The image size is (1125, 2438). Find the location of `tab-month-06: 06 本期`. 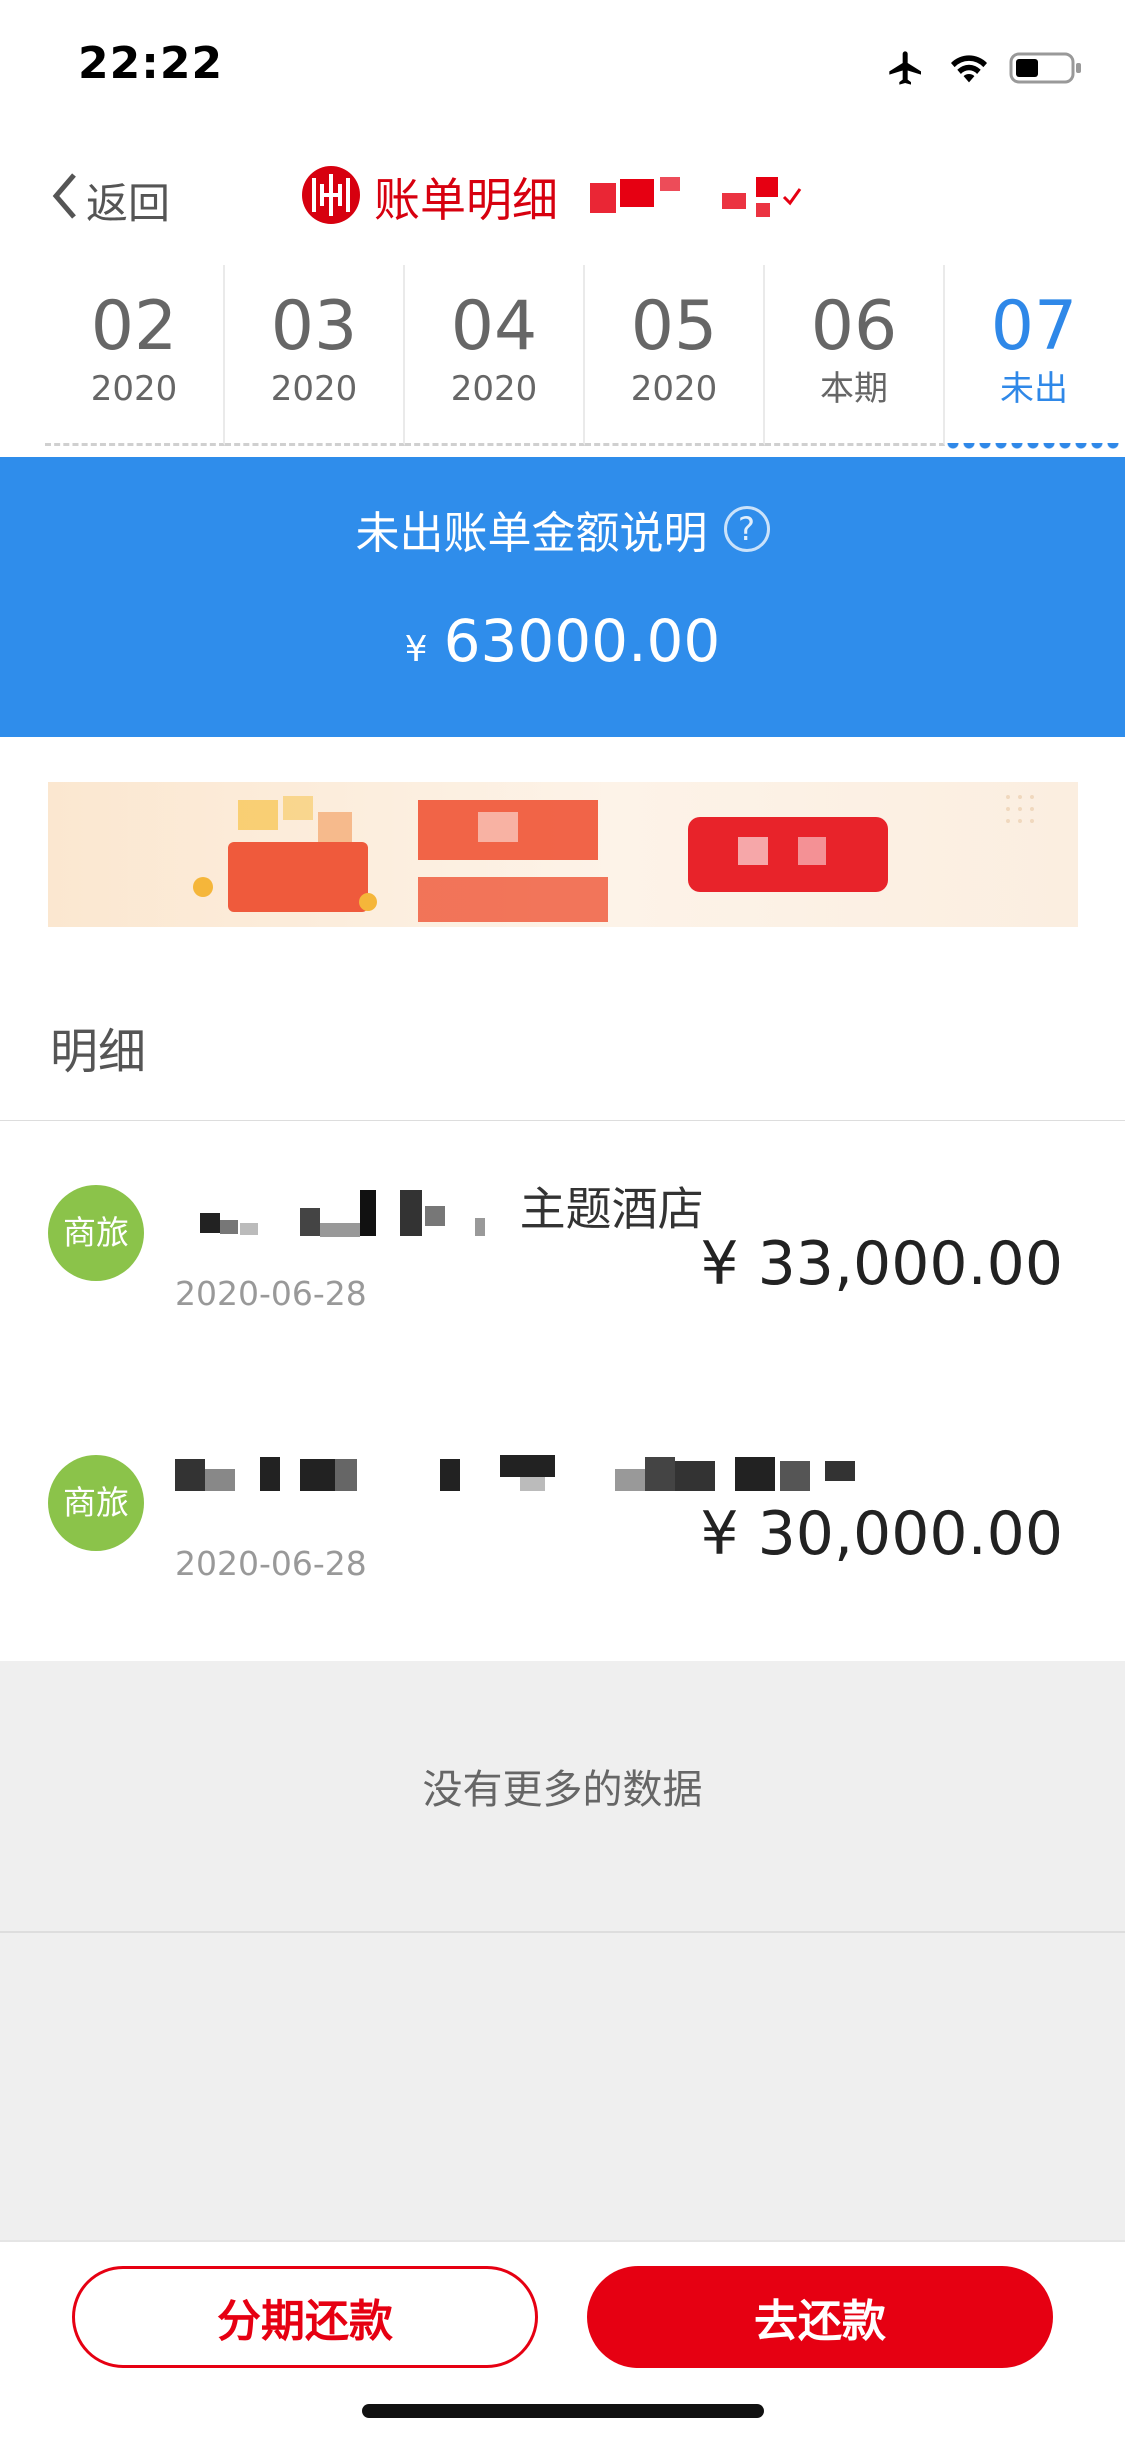

tab-month-06: 06 本期 is located at coordinates (855, 355).